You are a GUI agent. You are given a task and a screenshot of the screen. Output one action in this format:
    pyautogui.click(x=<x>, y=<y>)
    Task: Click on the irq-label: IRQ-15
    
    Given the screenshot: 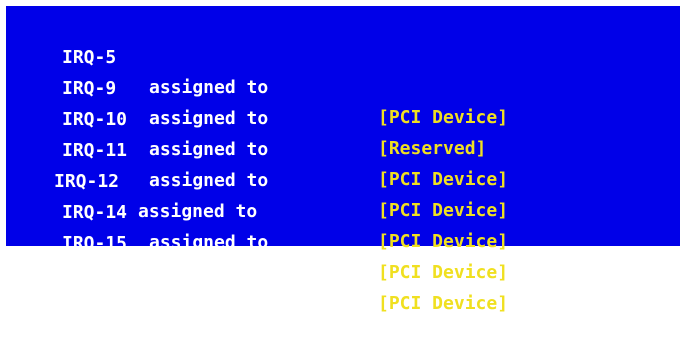 What is the action you would take?
    pyautogui.click(x=95, y=243)
    